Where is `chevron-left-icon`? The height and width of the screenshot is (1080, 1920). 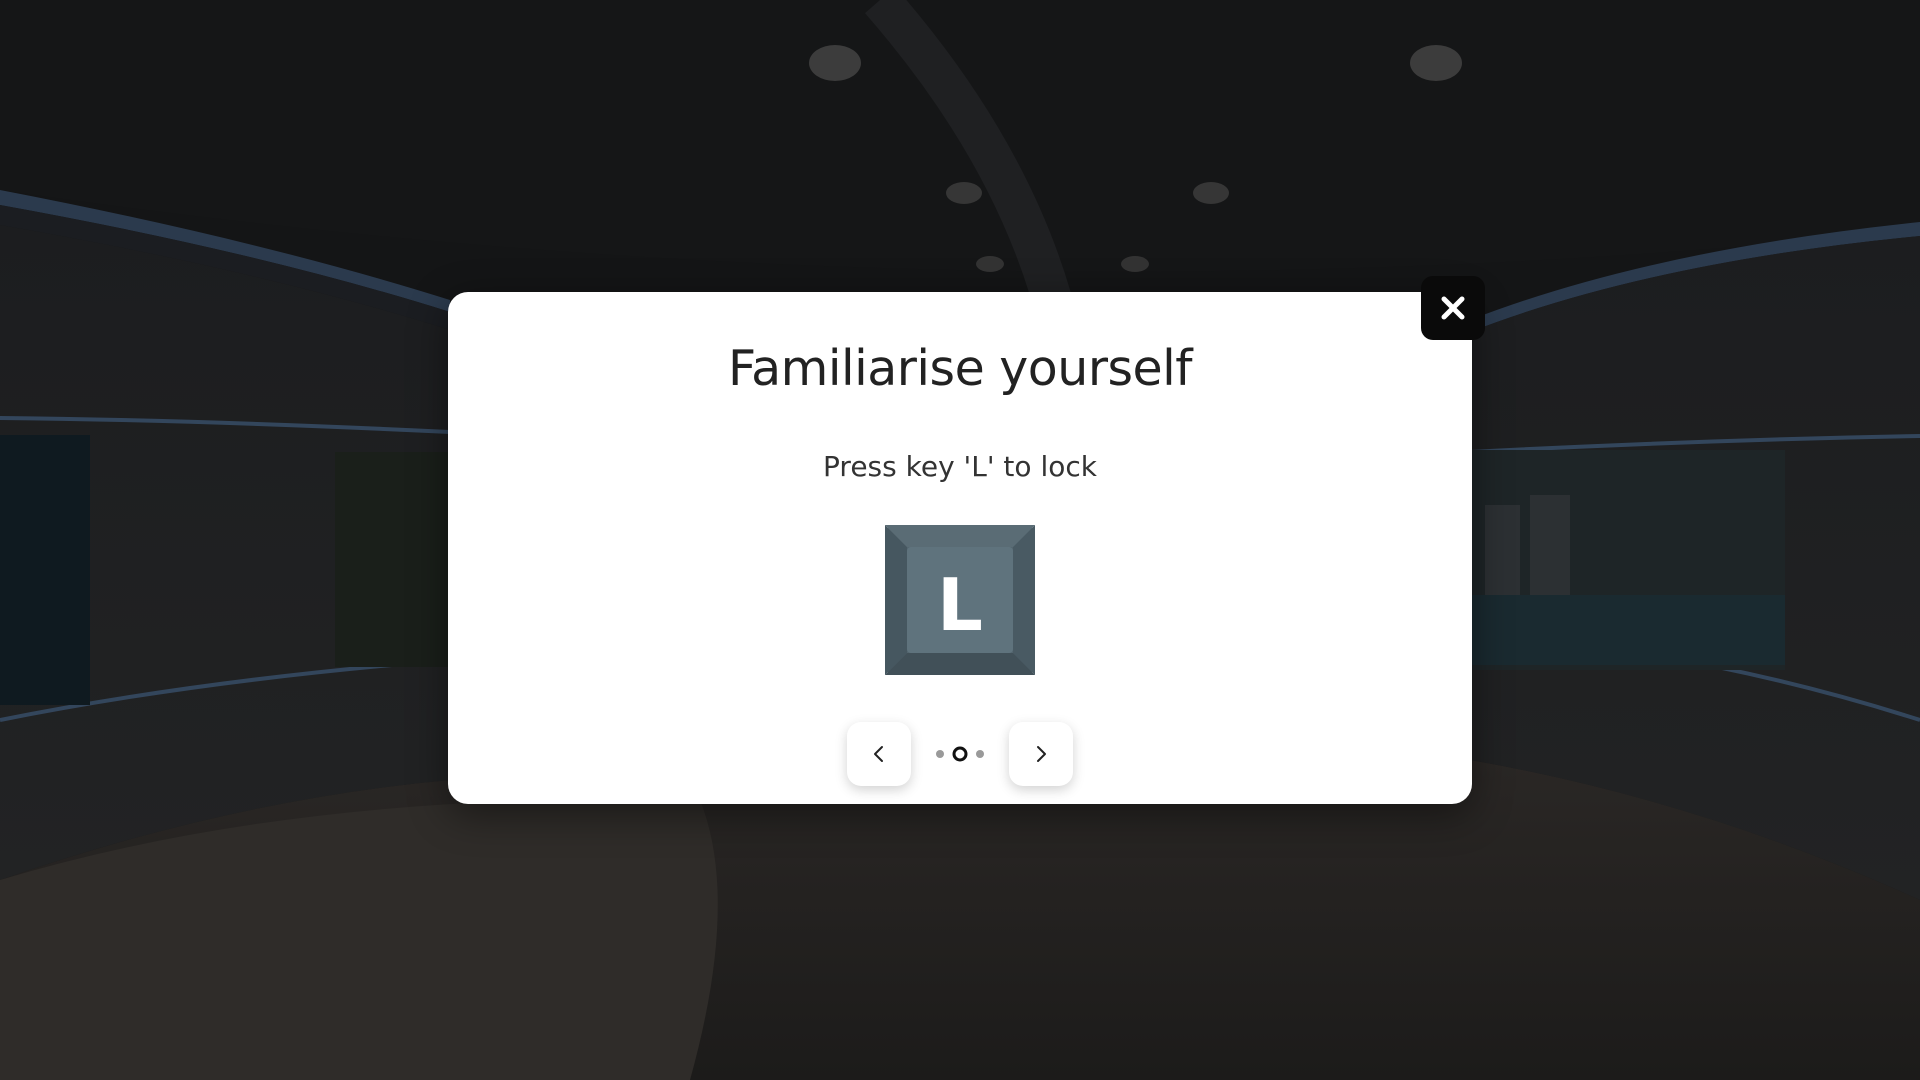 chevron-left-icon is located at coordinates (878, 754).